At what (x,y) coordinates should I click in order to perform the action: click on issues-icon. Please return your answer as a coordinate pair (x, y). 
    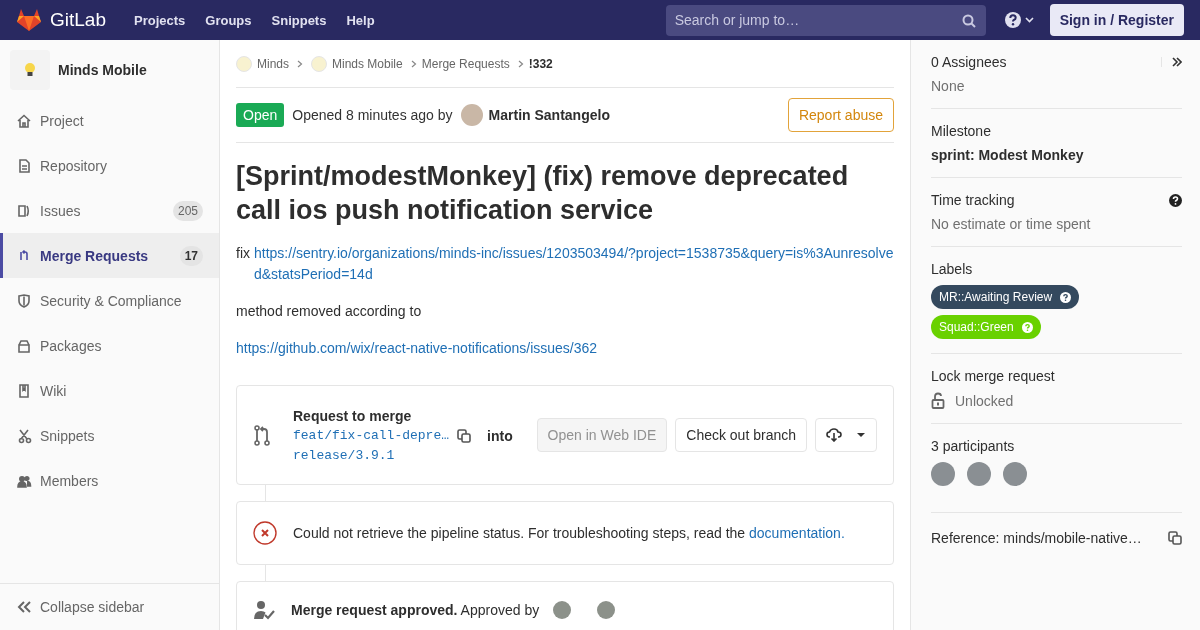
    Looking at the image, I should click on (24, 210).